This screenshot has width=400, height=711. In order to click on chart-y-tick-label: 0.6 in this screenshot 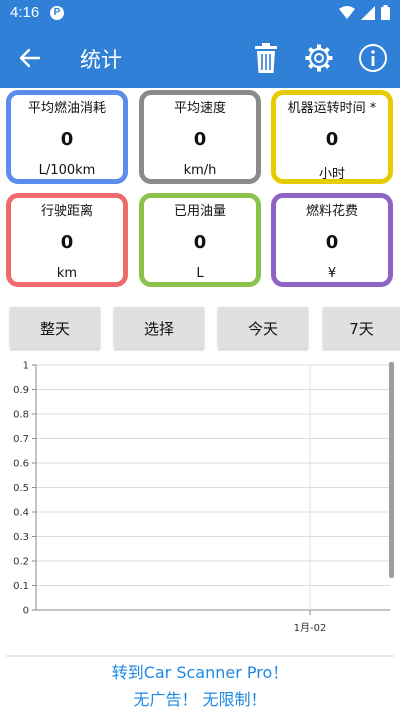, I will do `click(21, 464)`.